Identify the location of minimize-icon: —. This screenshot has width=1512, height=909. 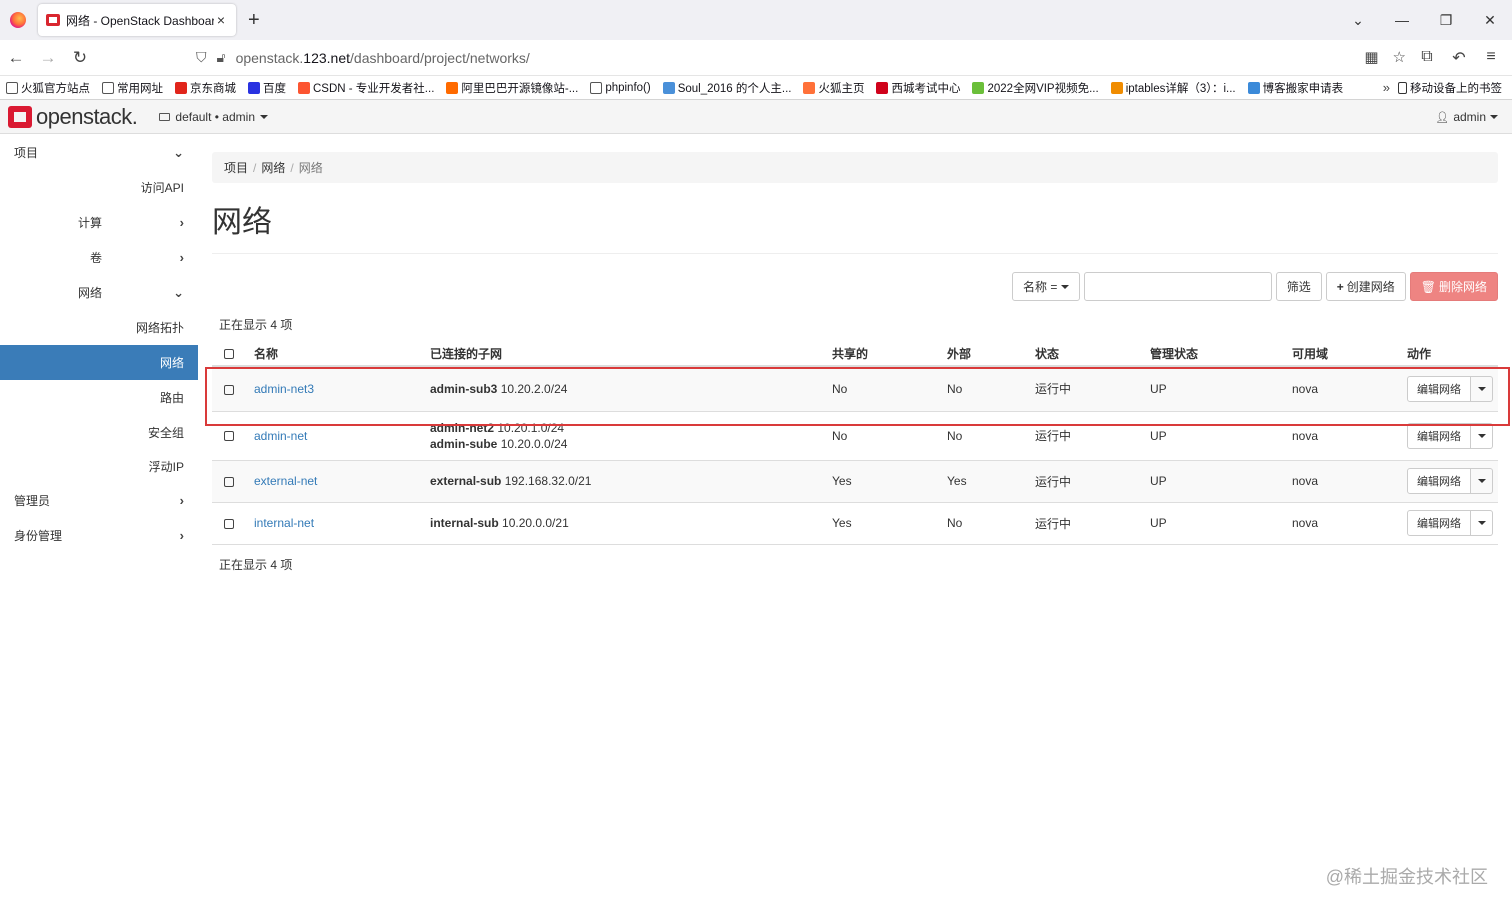
(1402, 20).